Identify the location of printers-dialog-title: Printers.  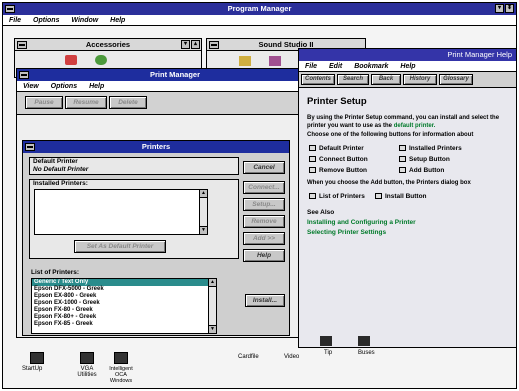
(156, 146).